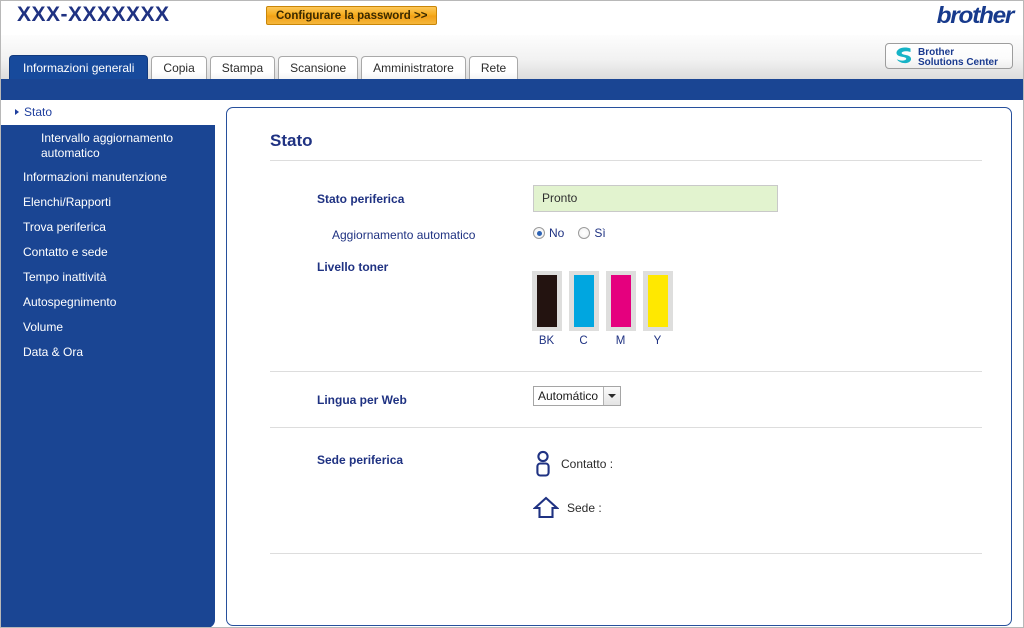 Image resolution: width=1024 pixels, height=628 pixels. I want to click on toner-c-track, so click(583, 301).